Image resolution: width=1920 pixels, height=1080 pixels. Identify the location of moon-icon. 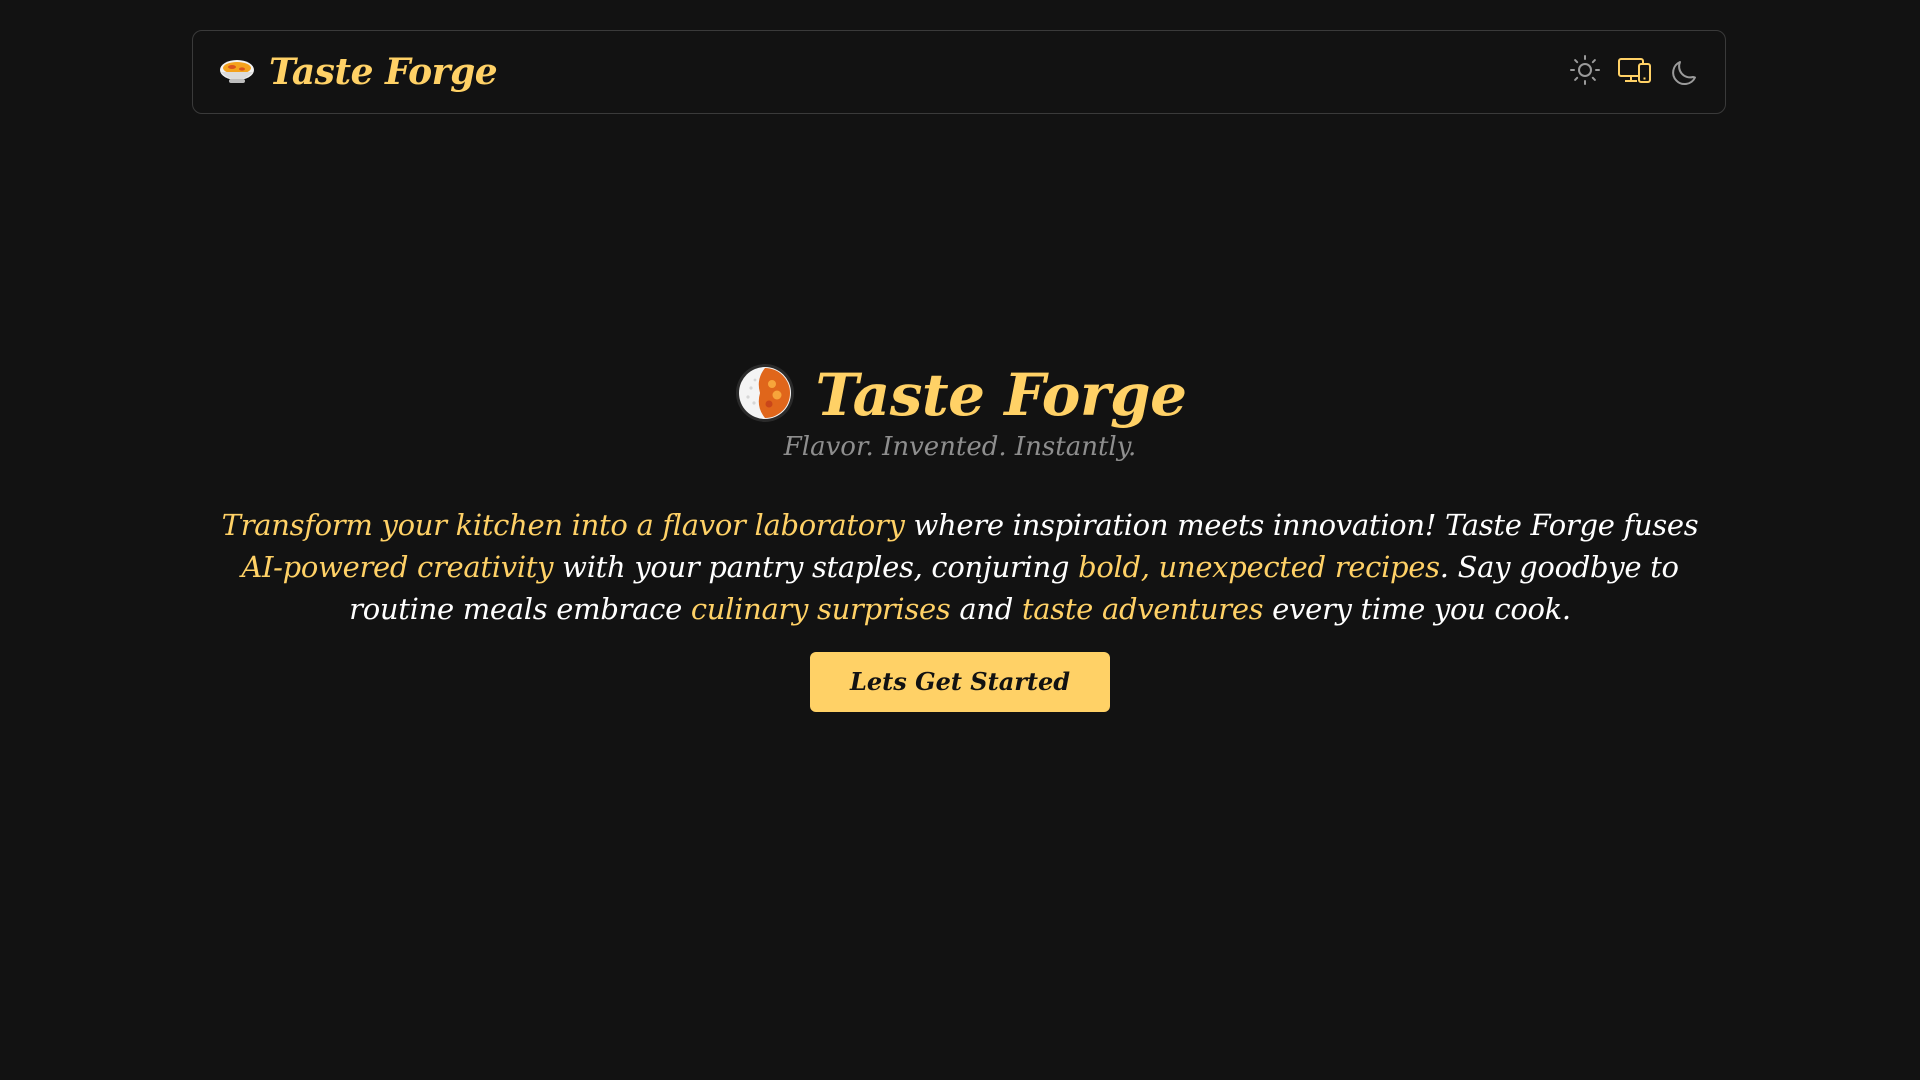
(1685, 72).